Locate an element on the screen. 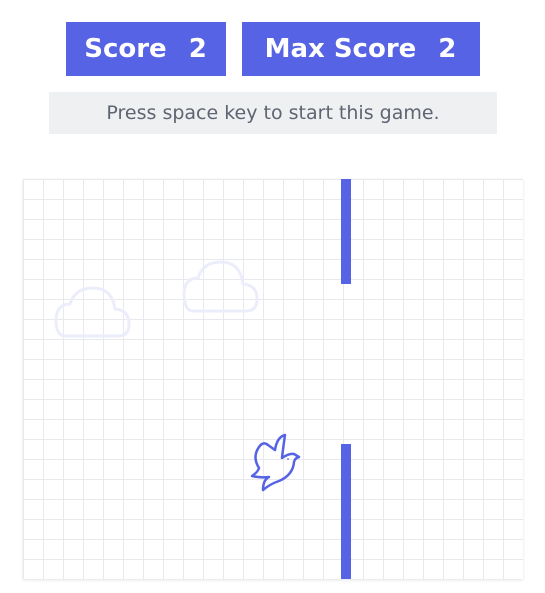 Image resolution: width=545 pixels, height=593 pixels. bird-icon is located at coordinates (275, 462).